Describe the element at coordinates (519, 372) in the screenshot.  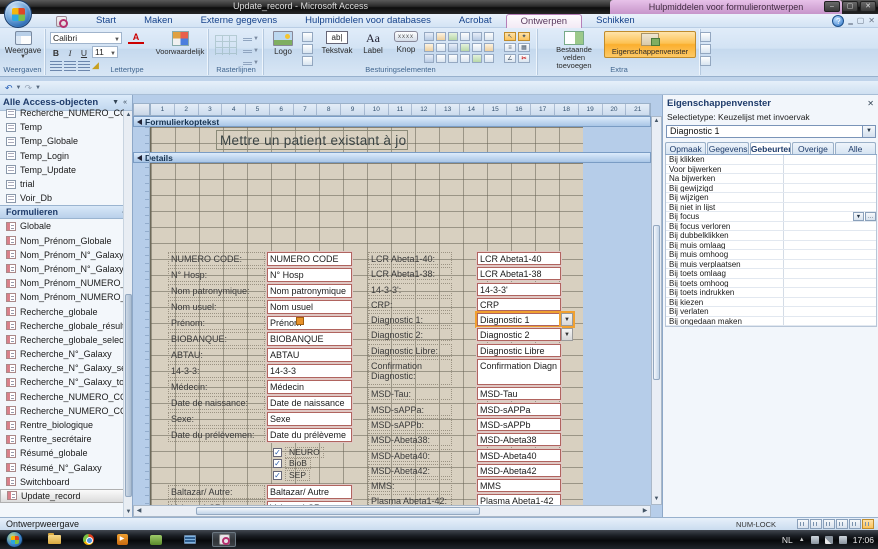
I see `field-textbox: Confirmation Diagn` at that location.